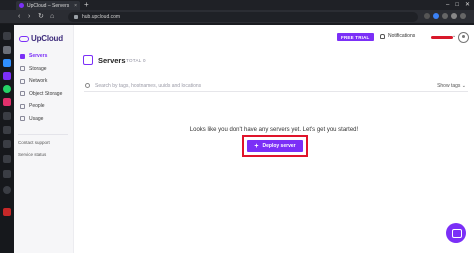 This screenshot has width=474, height=253. Describe the element at coordinates (21, 5) in the screenshot. I see `upcloud-favicon-icon` at that location.